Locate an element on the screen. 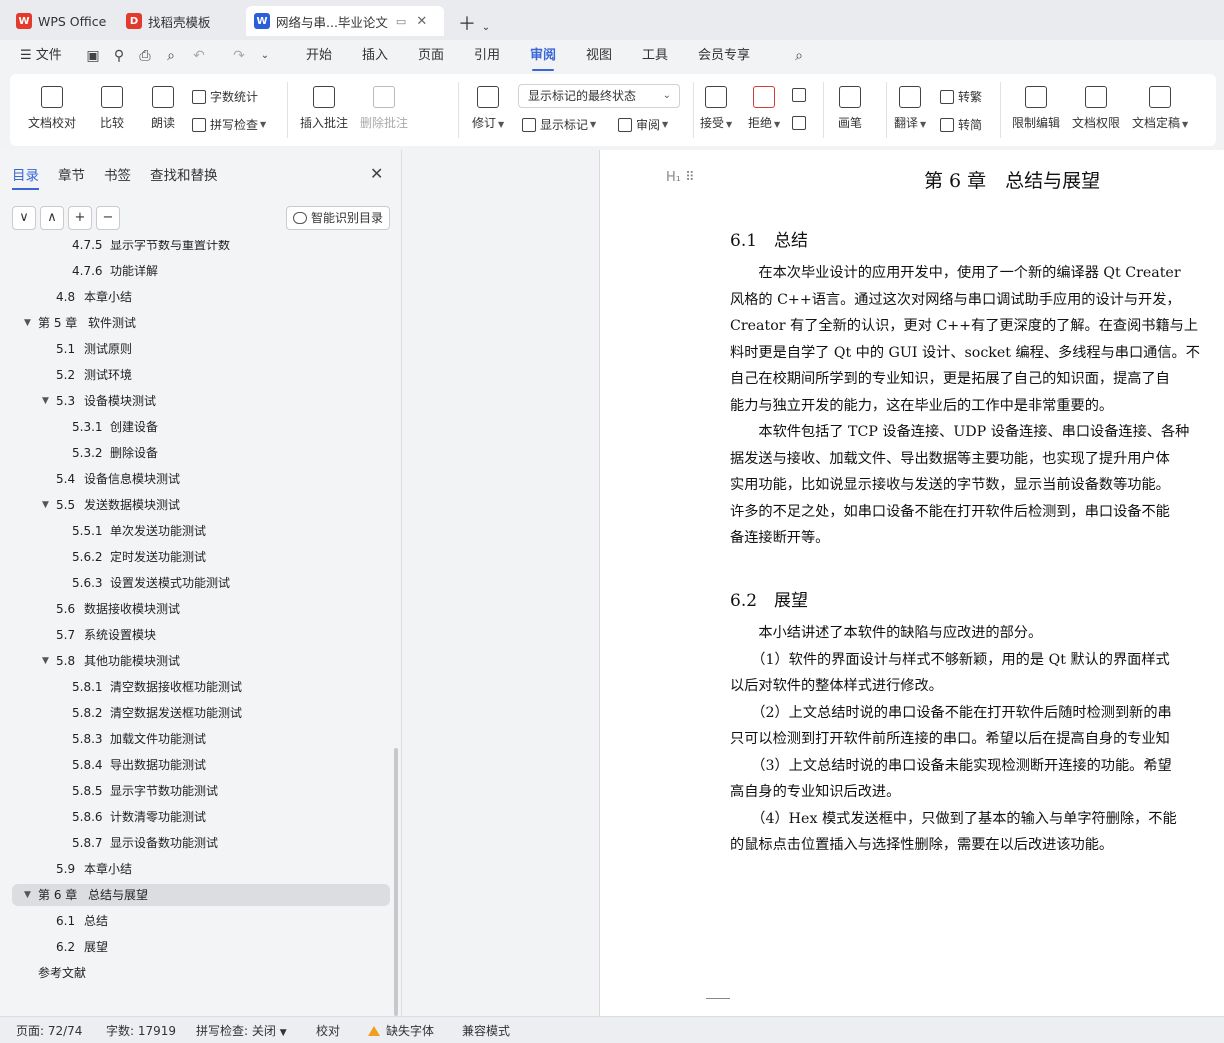 This screenshot has width=1224, height=1043. toc-item: 5.6.2 定时发送功能测试 is located at coordinates (195, 557).